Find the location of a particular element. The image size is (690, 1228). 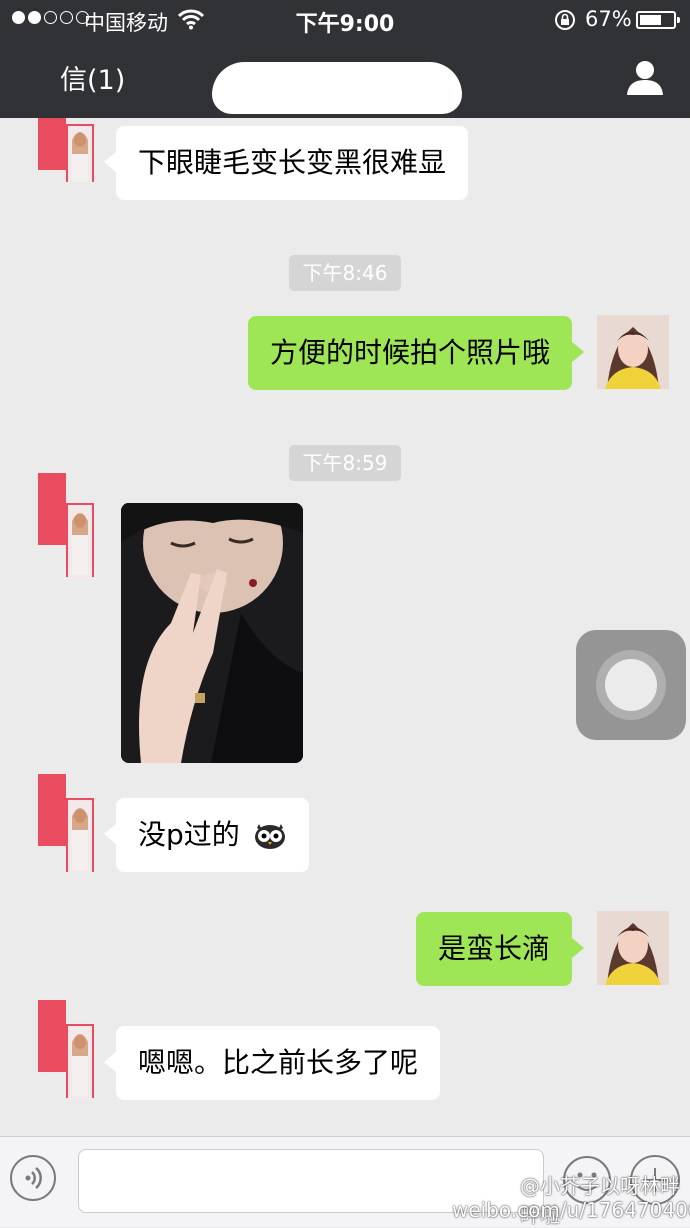

message-bubble-outgoing: 方便的时候拍个照片哦 is located at coordinates (416, 353).